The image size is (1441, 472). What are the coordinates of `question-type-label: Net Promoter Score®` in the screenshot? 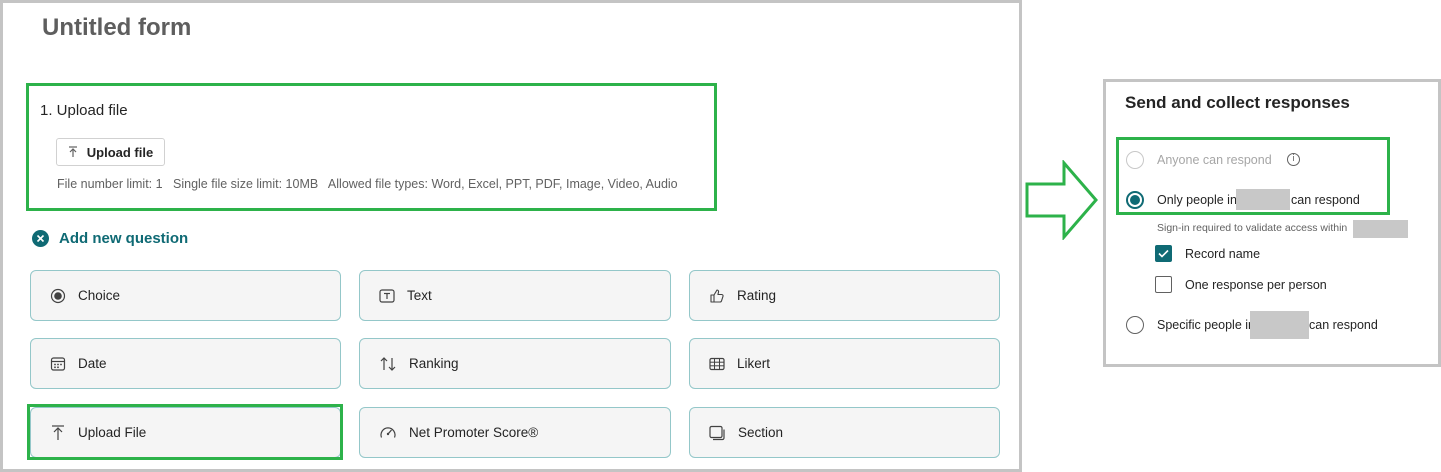 It's located at (474, 432).